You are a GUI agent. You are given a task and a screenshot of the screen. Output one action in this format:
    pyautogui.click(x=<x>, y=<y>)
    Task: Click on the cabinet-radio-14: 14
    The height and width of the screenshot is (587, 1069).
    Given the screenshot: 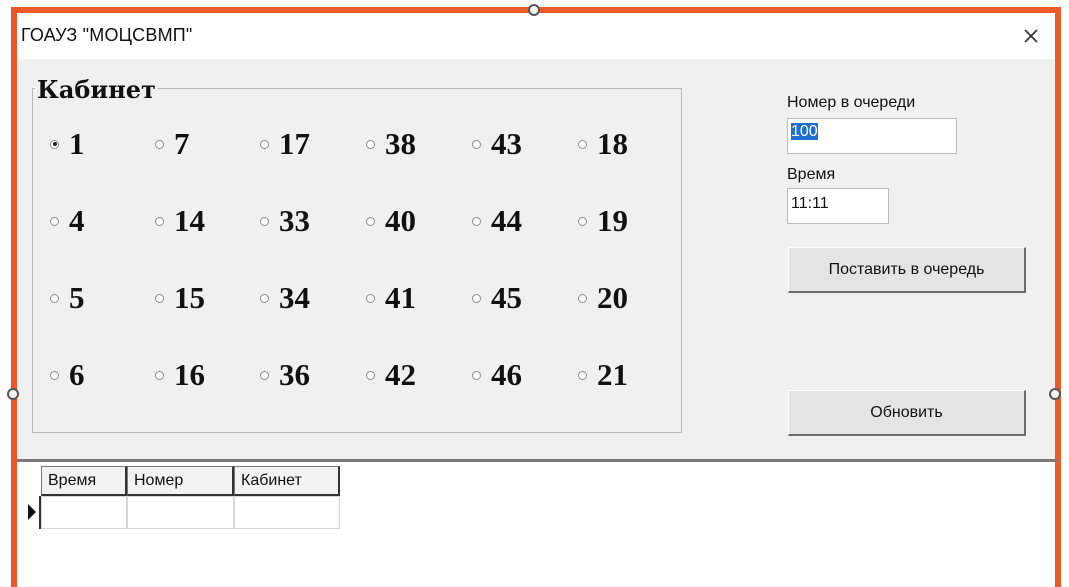 What is the action you would take?
    pyautogui.click(x=180, y=221)
    